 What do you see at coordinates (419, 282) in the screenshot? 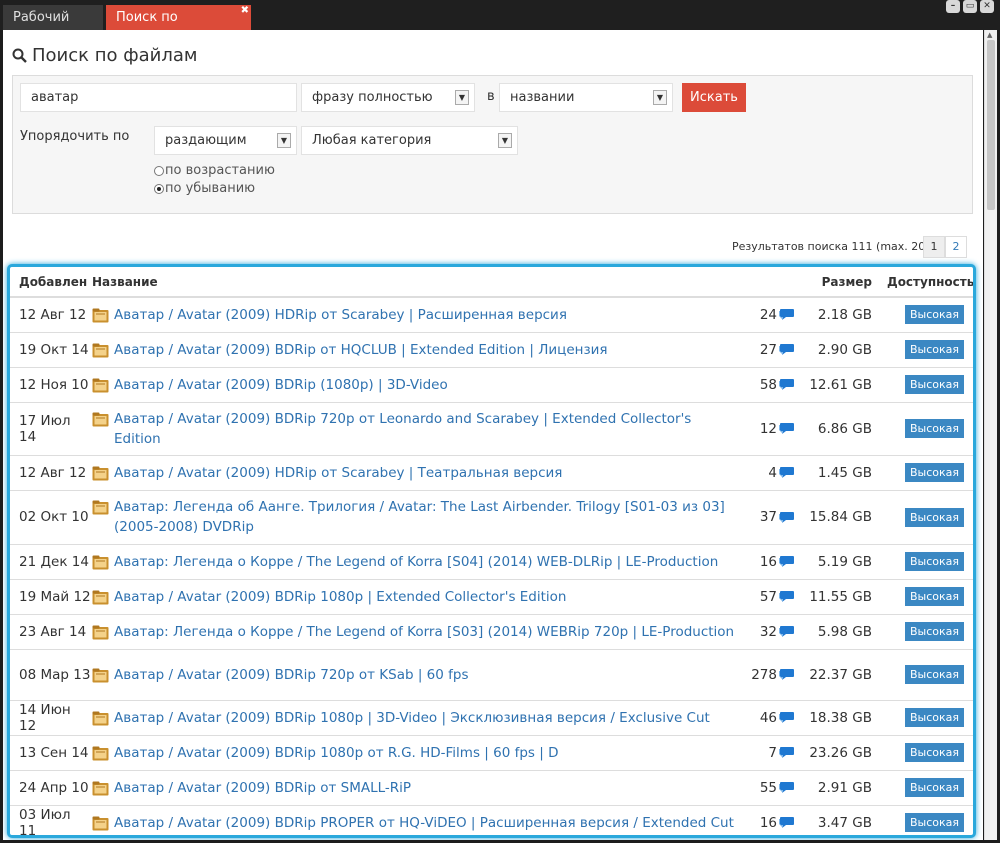
I see `header-name: Название` at bounding box center [419, 282].